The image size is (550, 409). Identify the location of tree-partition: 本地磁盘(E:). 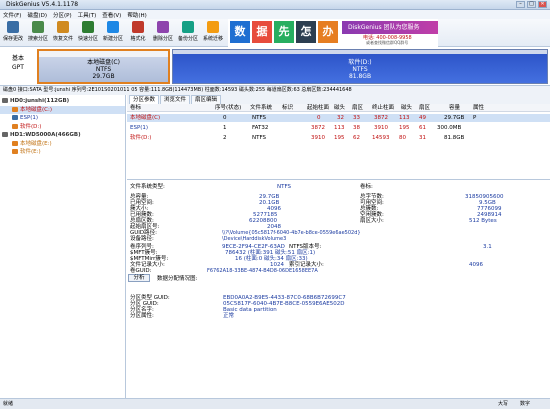
(62, 144).